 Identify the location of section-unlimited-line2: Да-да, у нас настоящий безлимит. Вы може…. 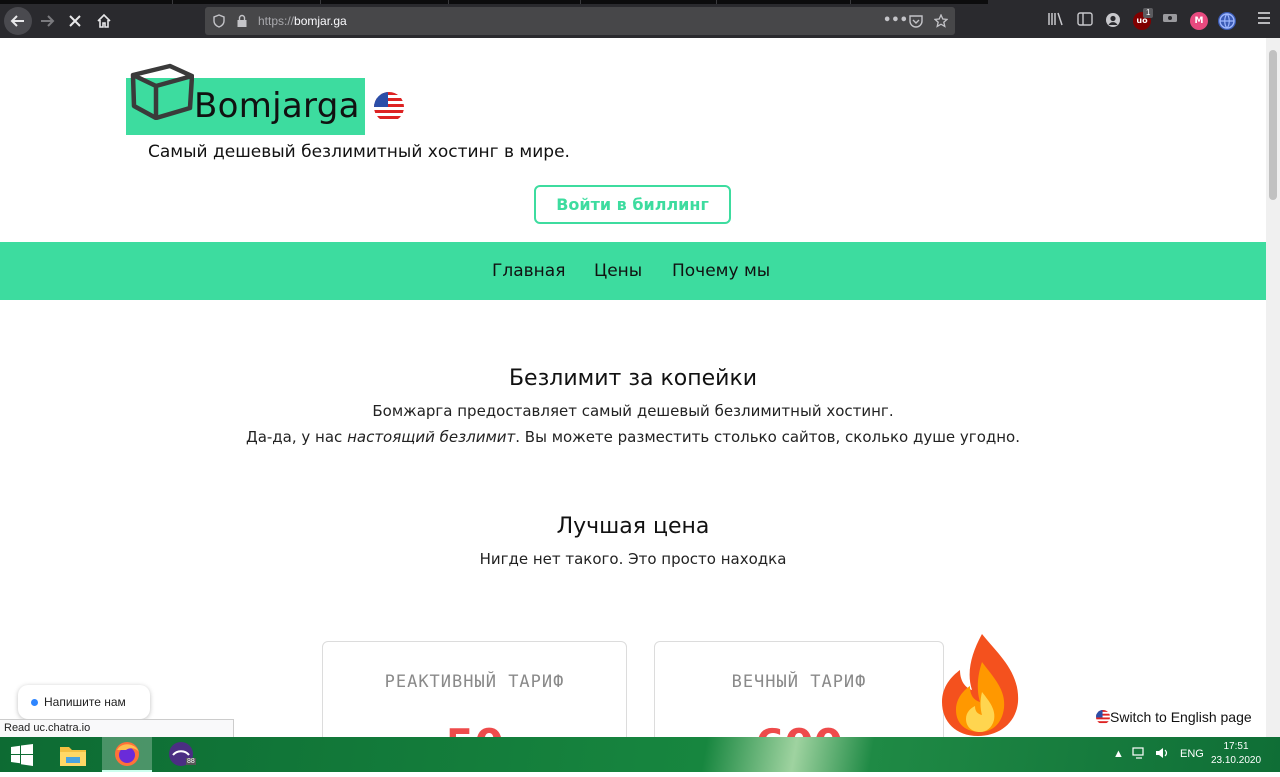
(632, 437).